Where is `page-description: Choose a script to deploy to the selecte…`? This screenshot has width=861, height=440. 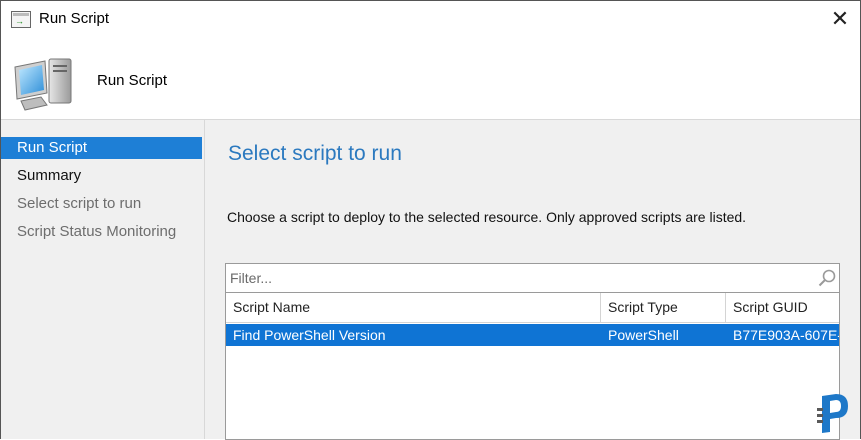 page-description: Choose a script to deploy to the selecte… is located at coordinates (487, 217).